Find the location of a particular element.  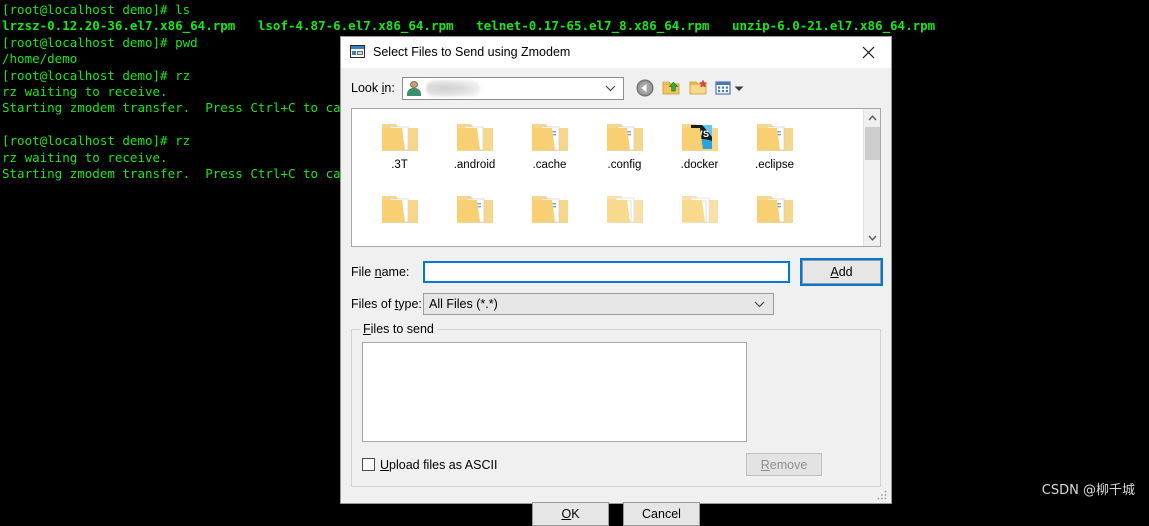

close-icon is located at coordinates (868, 52).